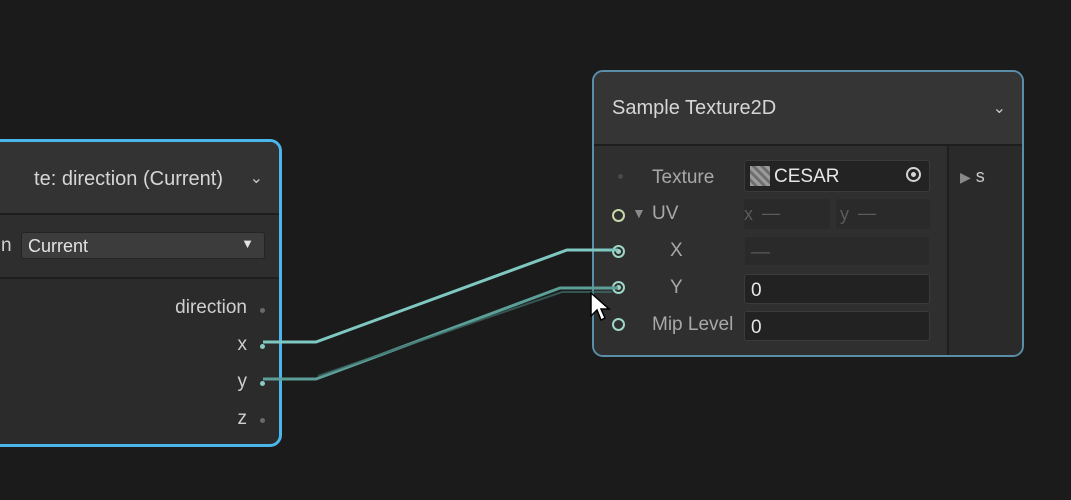  What do you see at coordinates (693, 324) in the screenshot?
I see `mip-level-label: Mip Level` at bounding box center [693, 324].